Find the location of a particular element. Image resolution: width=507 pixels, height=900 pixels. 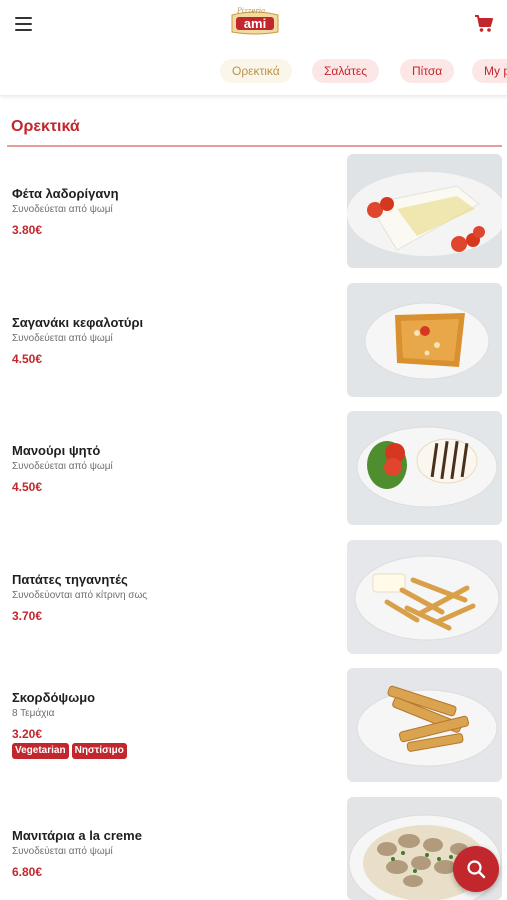

item-name: Μανιτάρια a la creme is located at coordinates (77, 835).